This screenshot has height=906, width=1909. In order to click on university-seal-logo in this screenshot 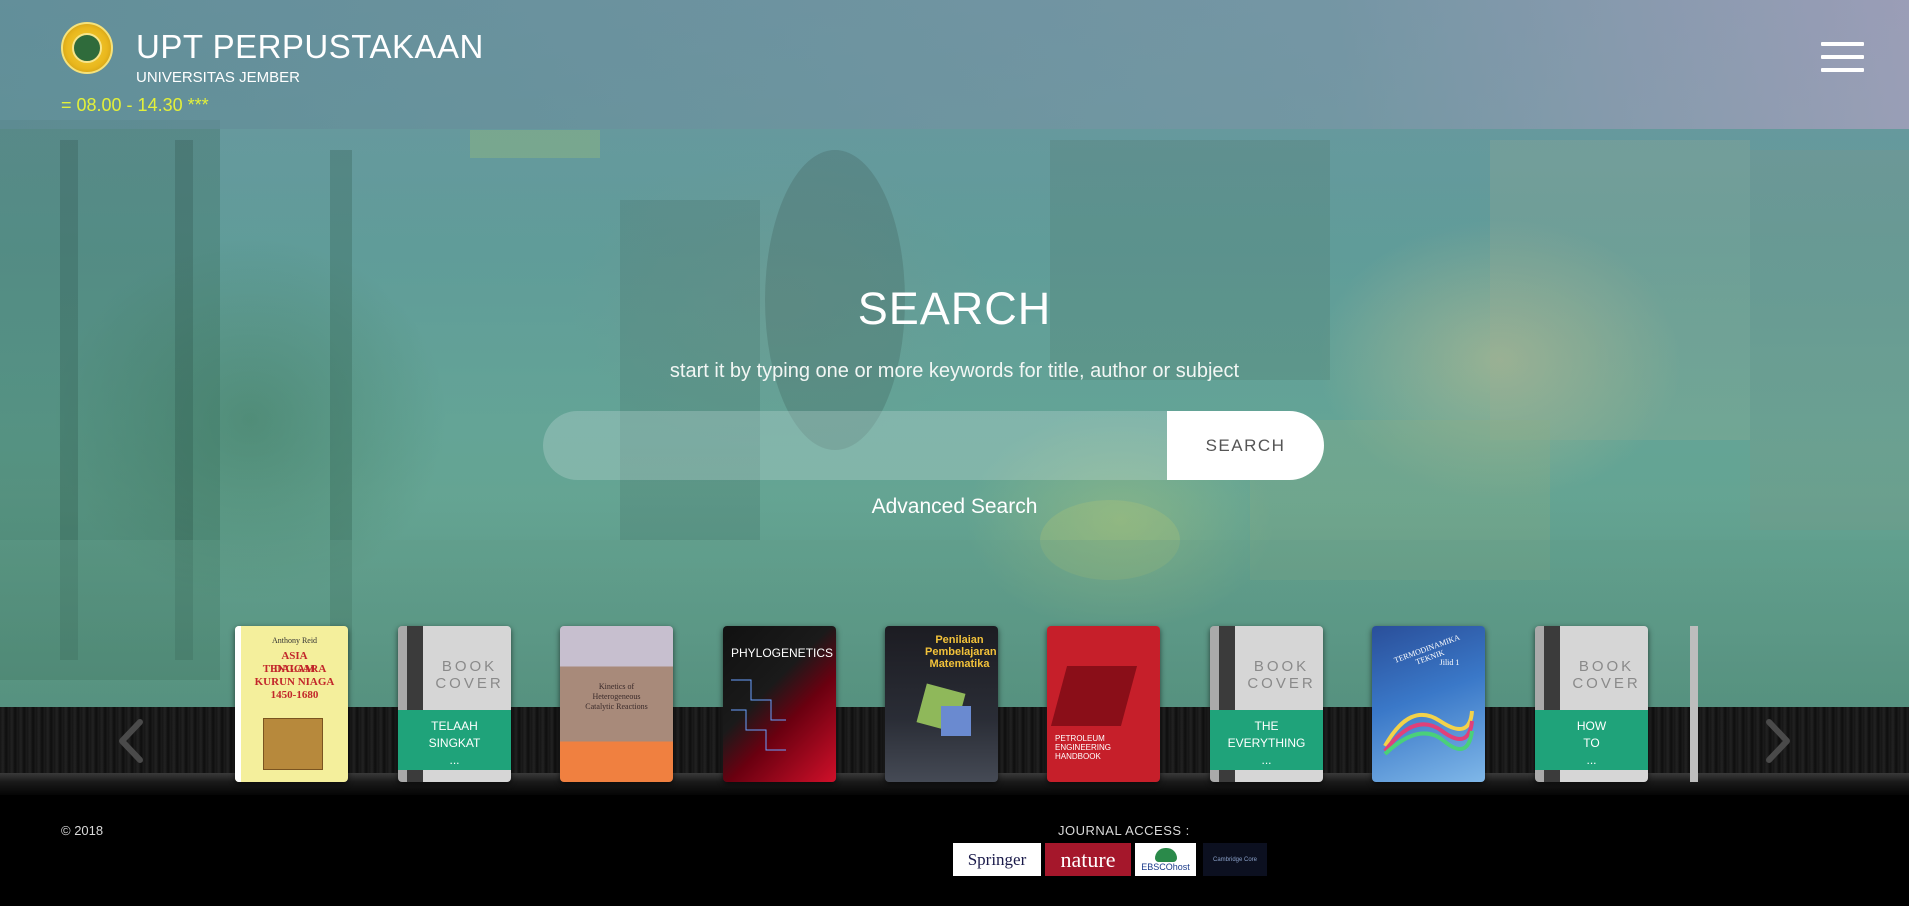, I will do `click(87, 48)`.